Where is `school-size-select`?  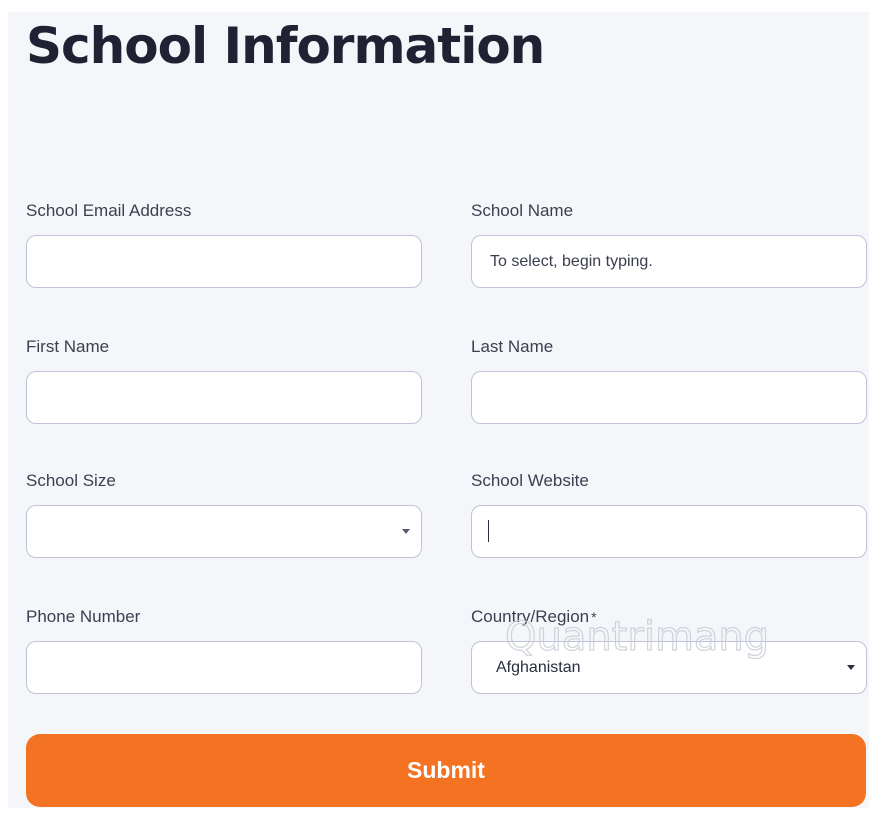
school-size-select is located at coordinates (224, 531).